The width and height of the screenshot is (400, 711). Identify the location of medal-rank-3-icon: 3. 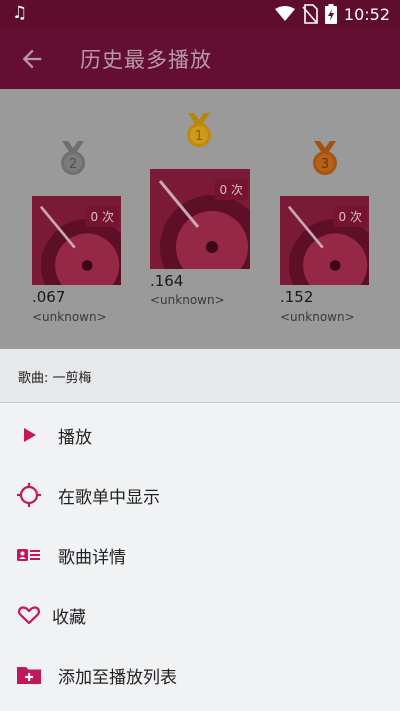
(325, 158).